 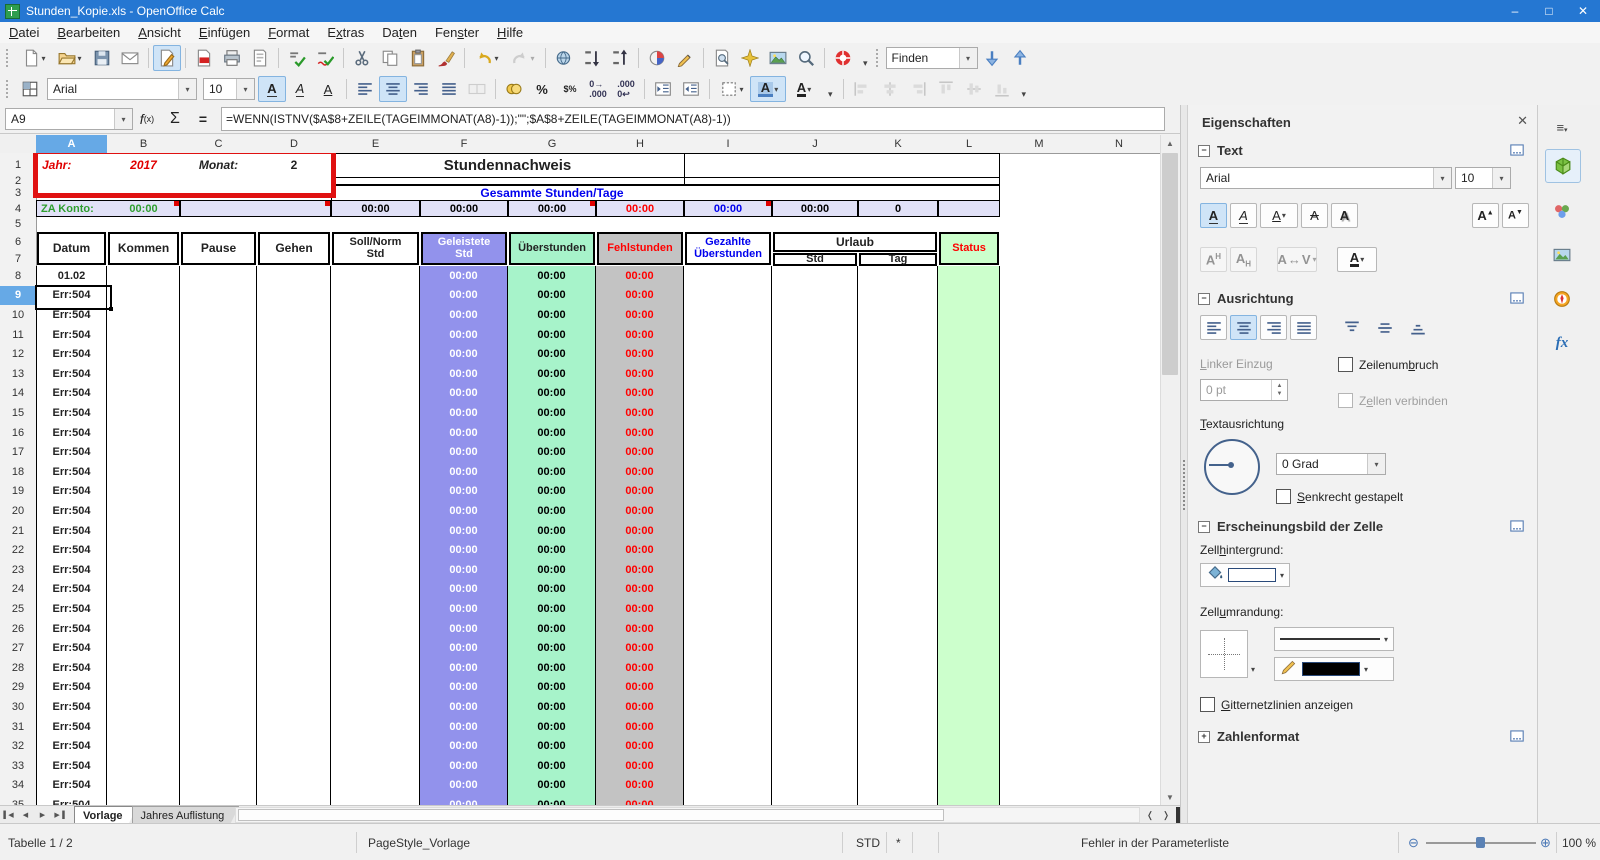 What do you see at coordinates (375, 800) in the screenshot?
I see `cell-E35` at bounding box center [375, 800].